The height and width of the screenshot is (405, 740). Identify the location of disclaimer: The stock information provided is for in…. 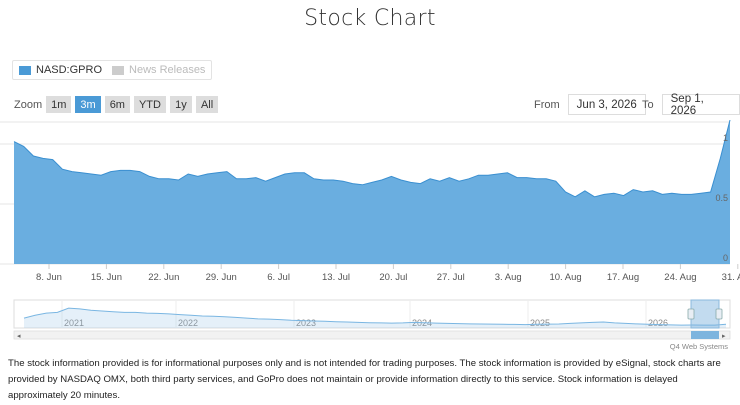
(364, 379).